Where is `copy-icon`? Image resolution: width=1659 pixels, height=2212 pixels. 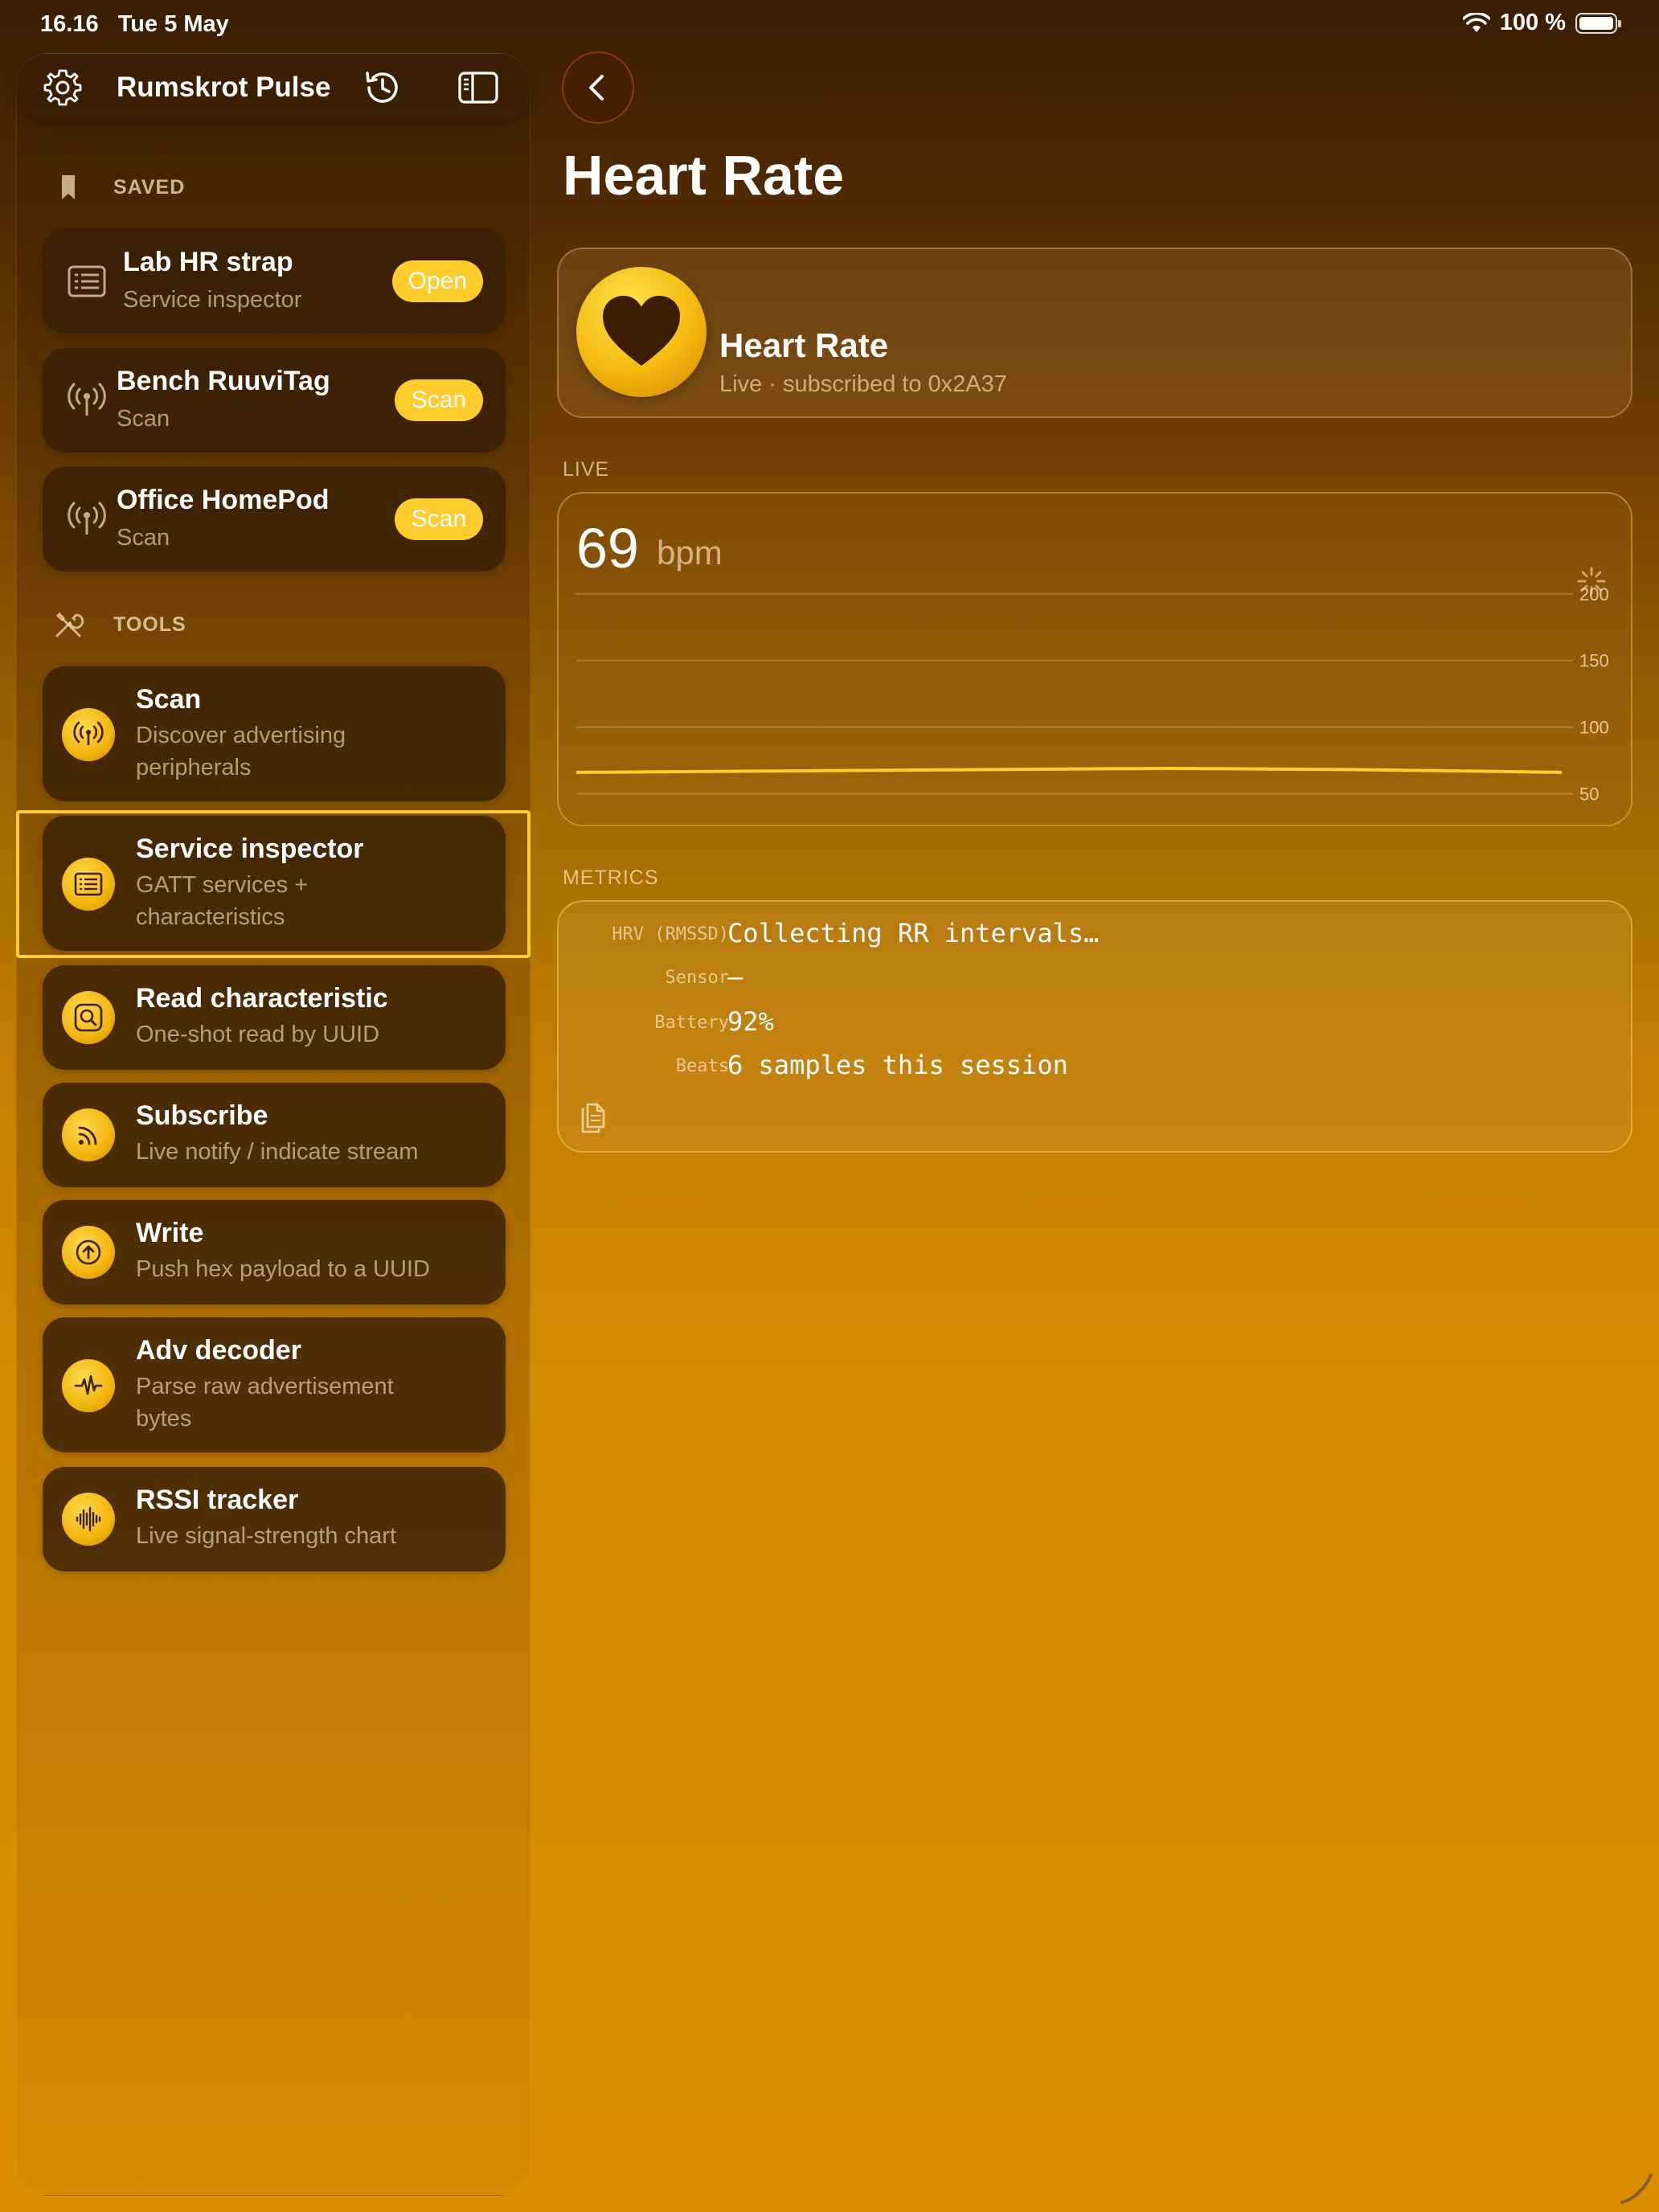 copy-icon is located at coordinates (594, 1115).